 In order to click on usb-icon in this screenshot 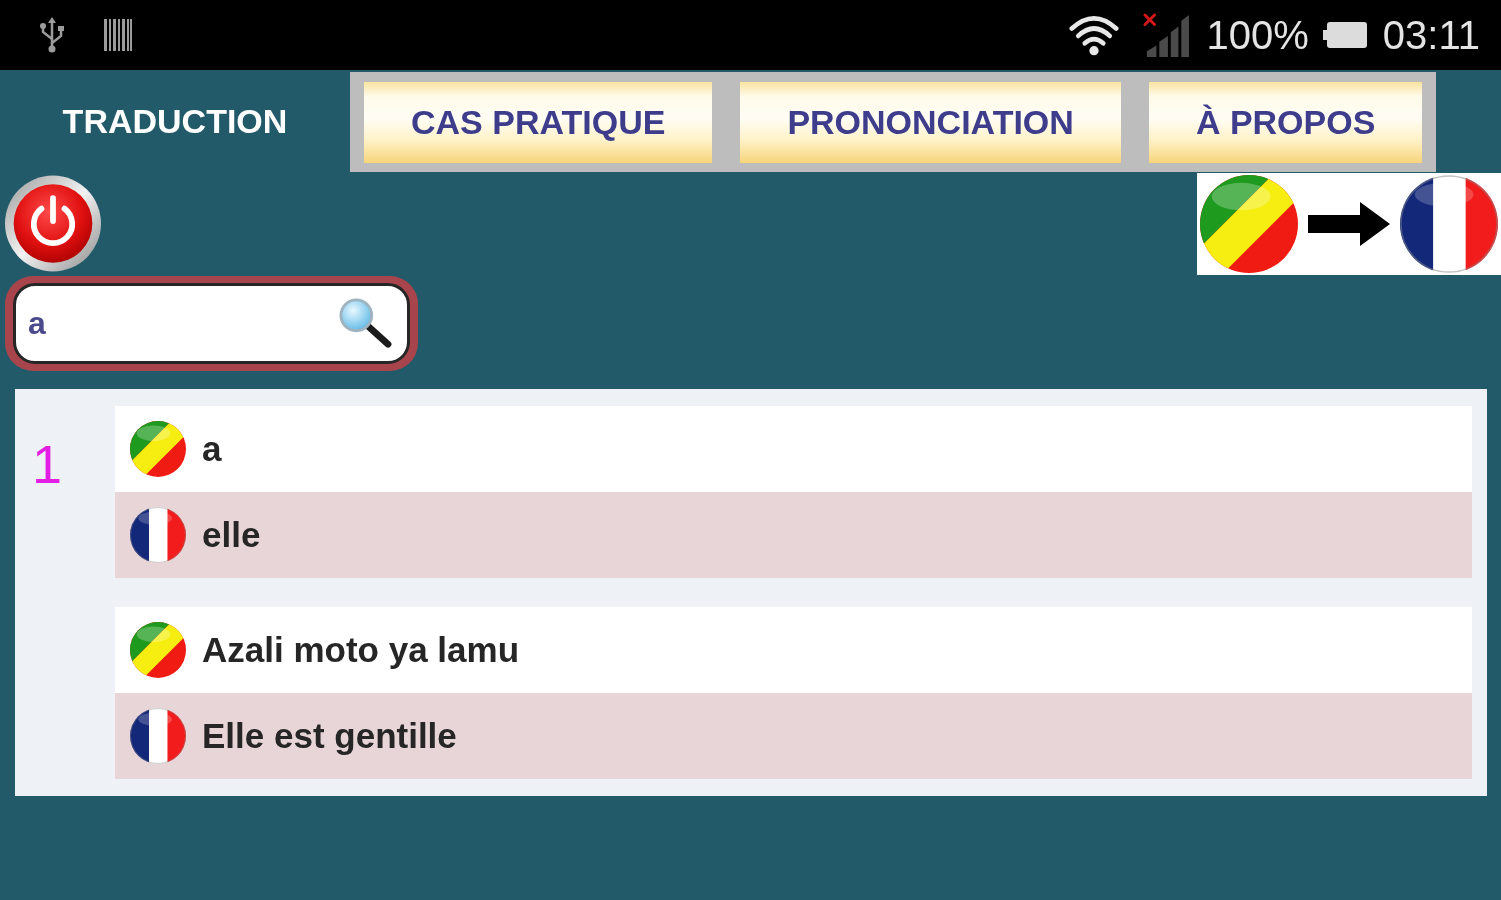, I will do `click(52, 35)`.